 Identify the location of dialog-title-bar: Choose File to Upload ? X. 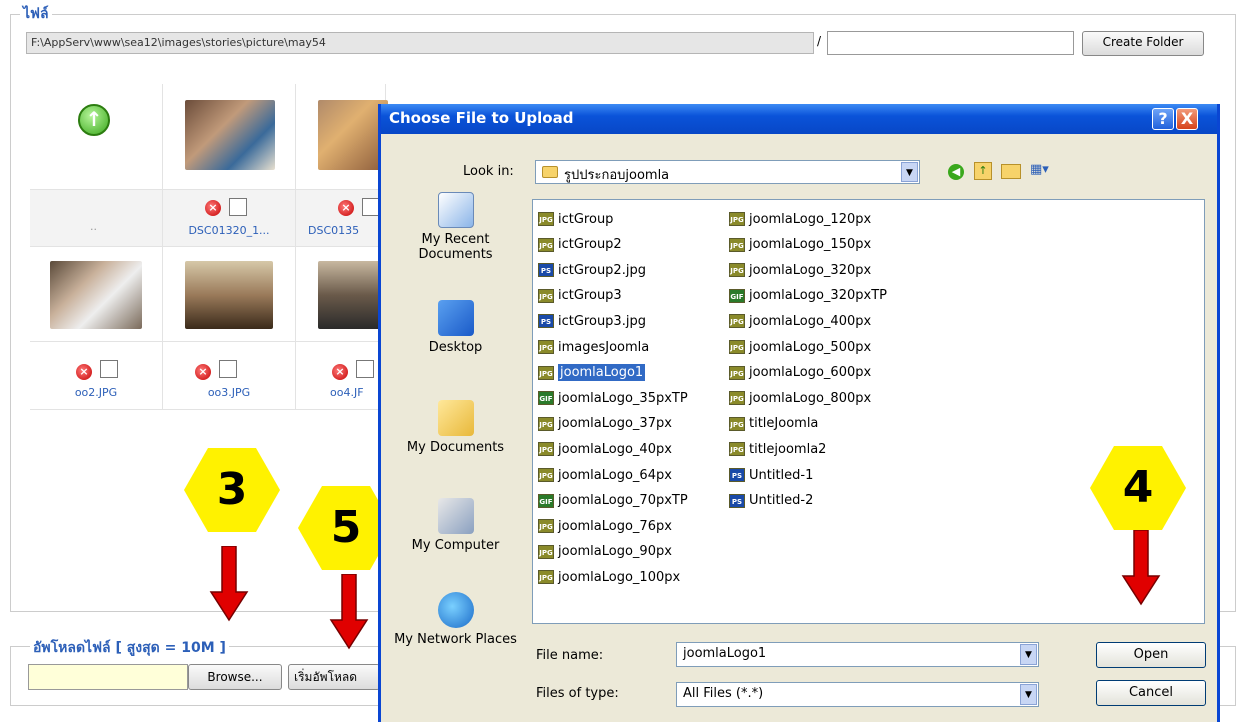
(799, 119).